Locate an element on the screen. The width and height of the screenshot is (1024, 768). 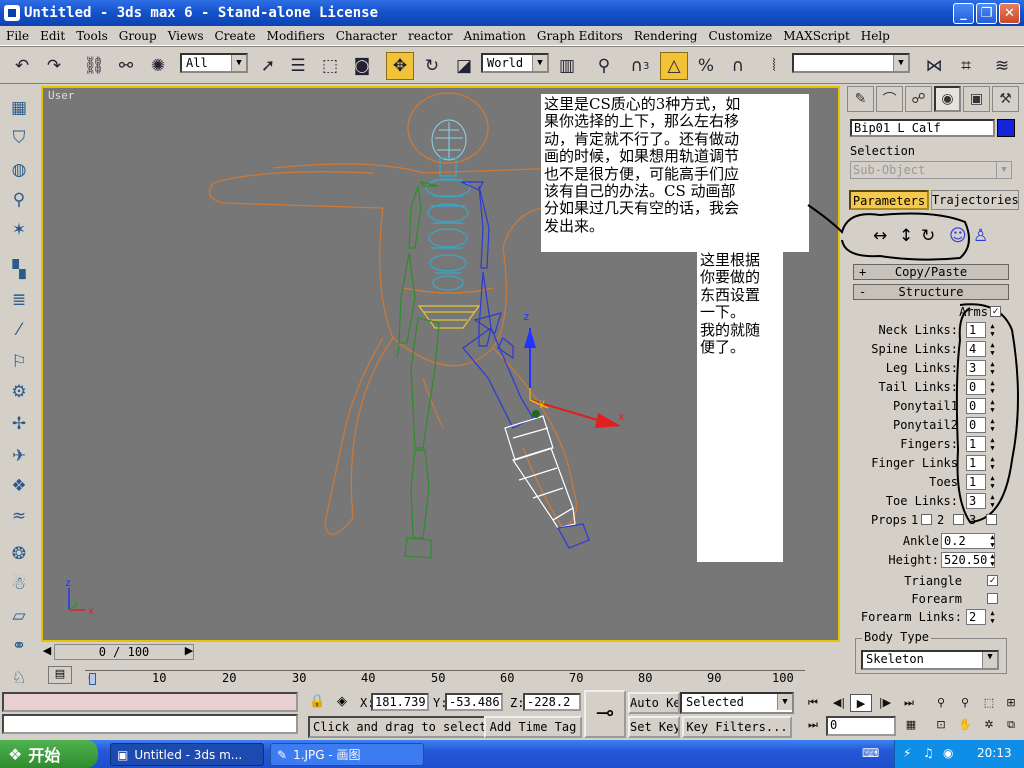
unlink-icon: ⚯ is located at coordinates (126, 66).